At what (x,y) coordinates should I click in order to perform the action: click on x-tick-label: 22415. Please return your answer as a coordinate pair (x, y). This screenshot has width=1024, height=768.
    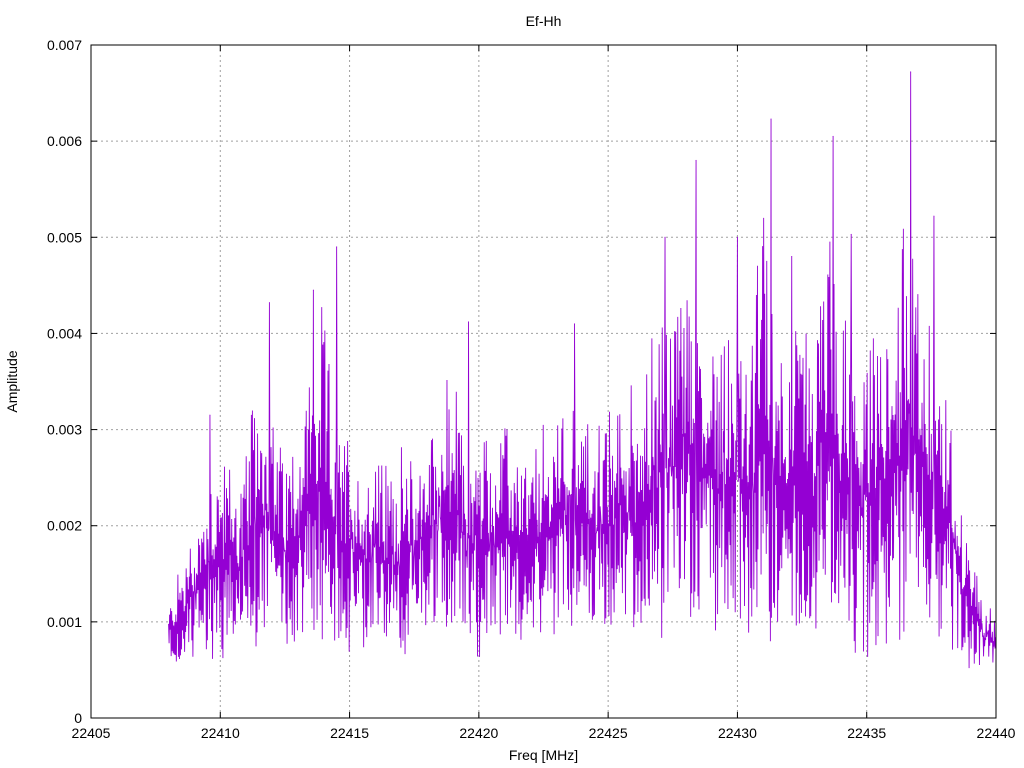
    Looking at the image, I should click on (349, 733).